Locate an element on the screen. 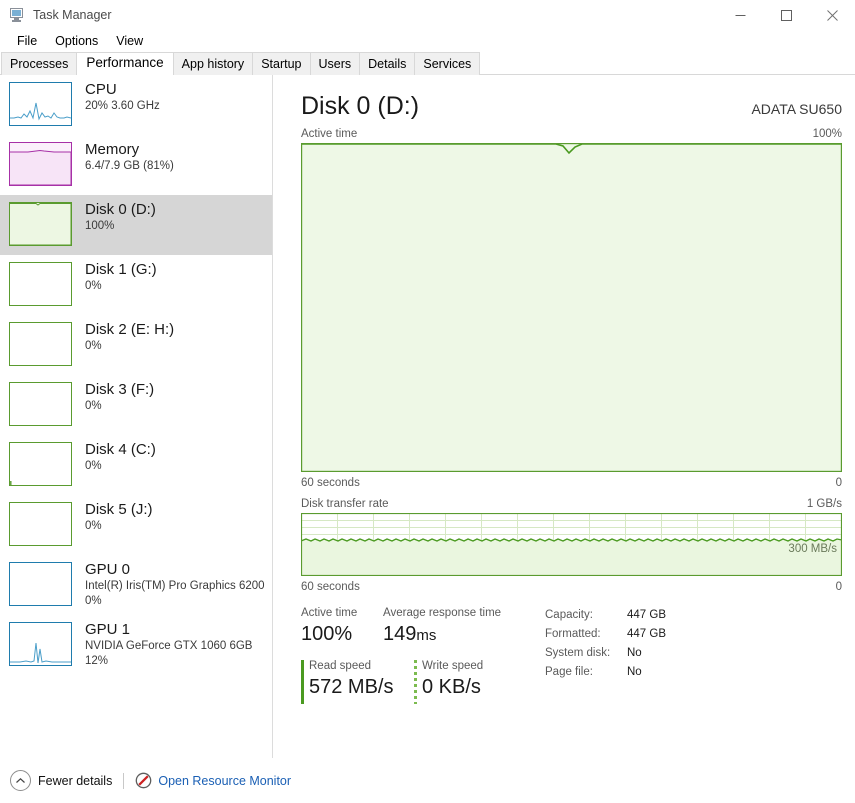 Image resolution: width=855 pixels, height=803 pixels. avg-response-label: Average response time is located at coordinates (442, 613).